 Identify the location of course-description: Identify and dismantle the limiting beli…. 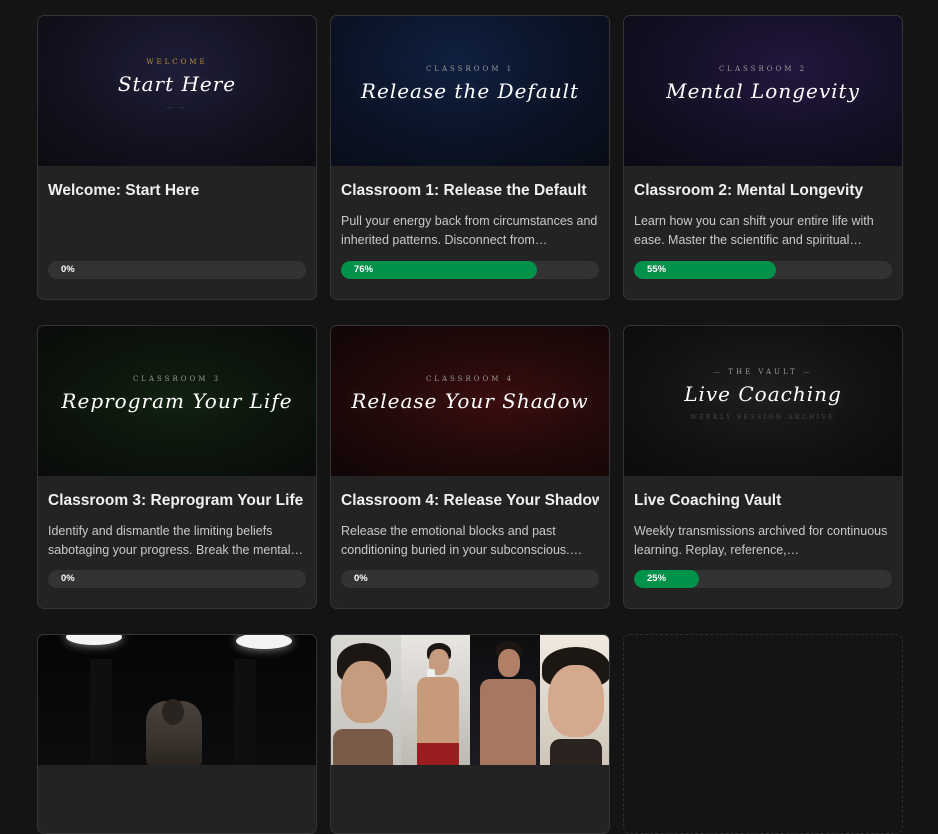
(175, 540).